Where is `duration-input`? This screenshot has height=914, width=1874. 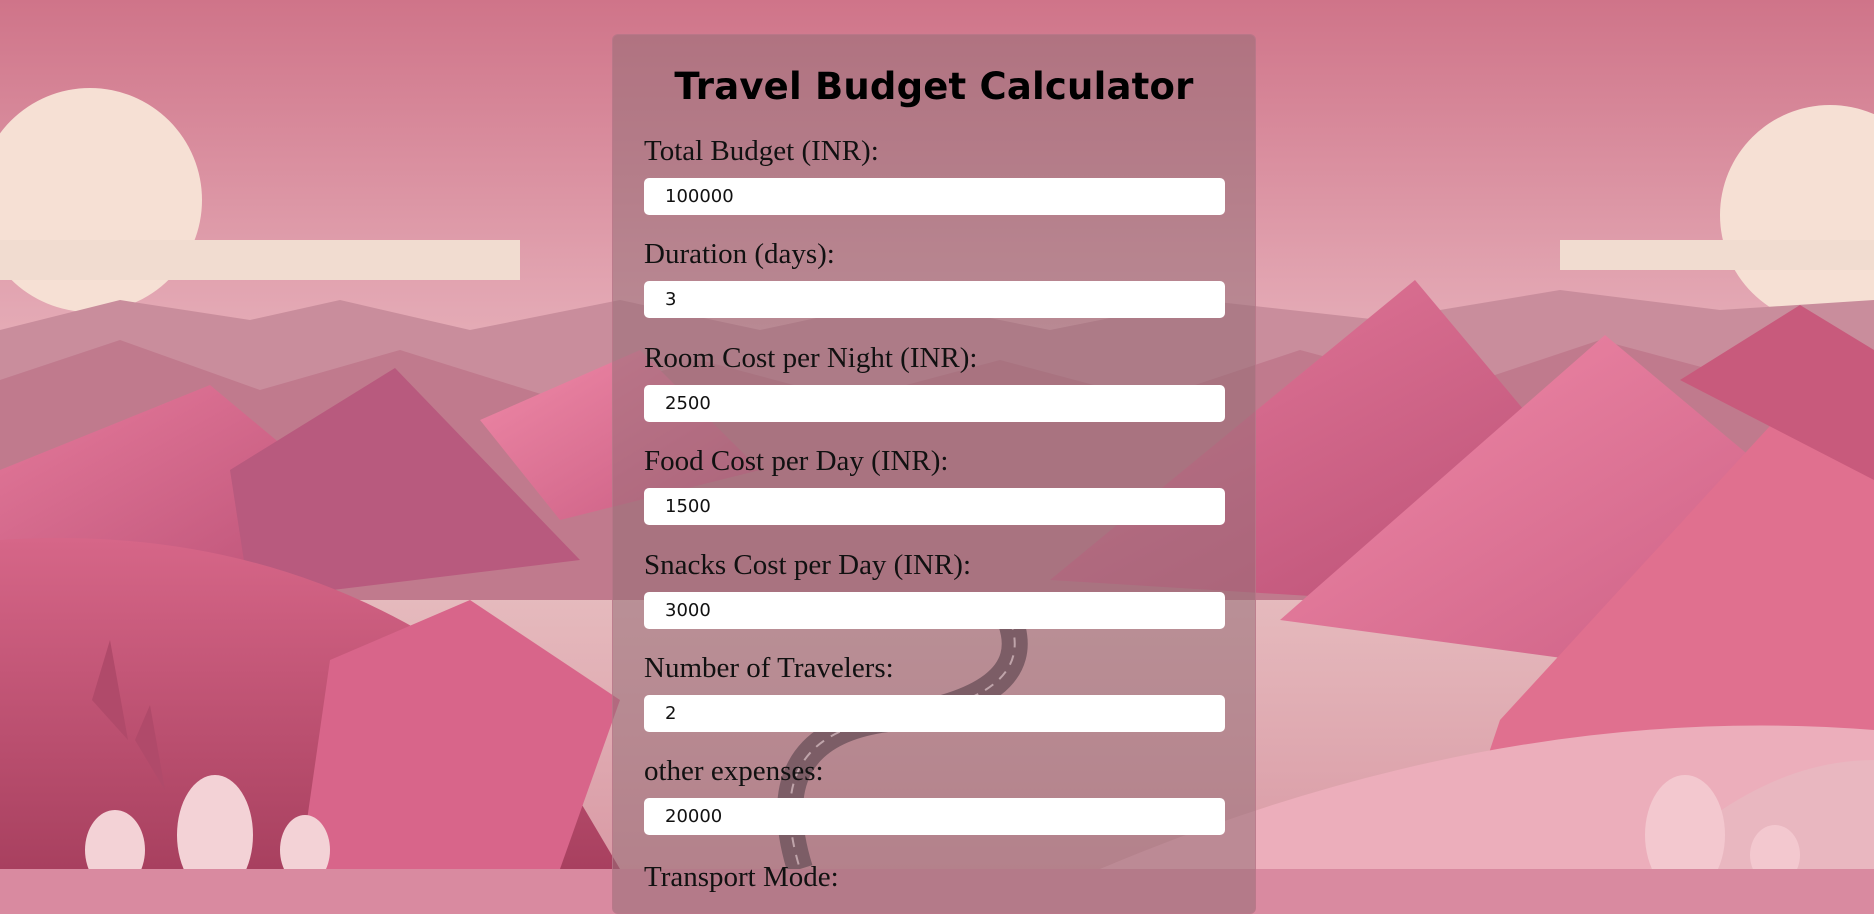
duration-input is located at coordinates (934, 299).